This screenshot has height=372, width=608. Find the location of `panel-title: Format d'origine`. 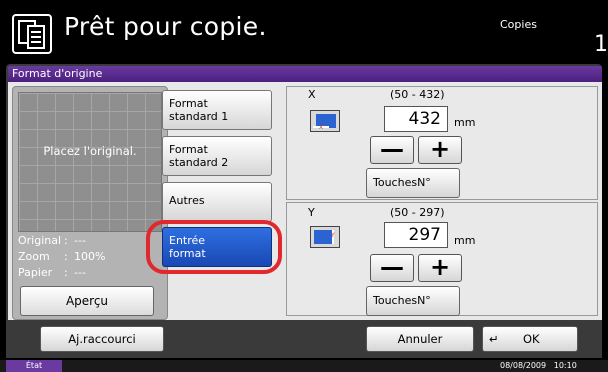

panel-title: Format d'origine is located at coordinates (305, 74).